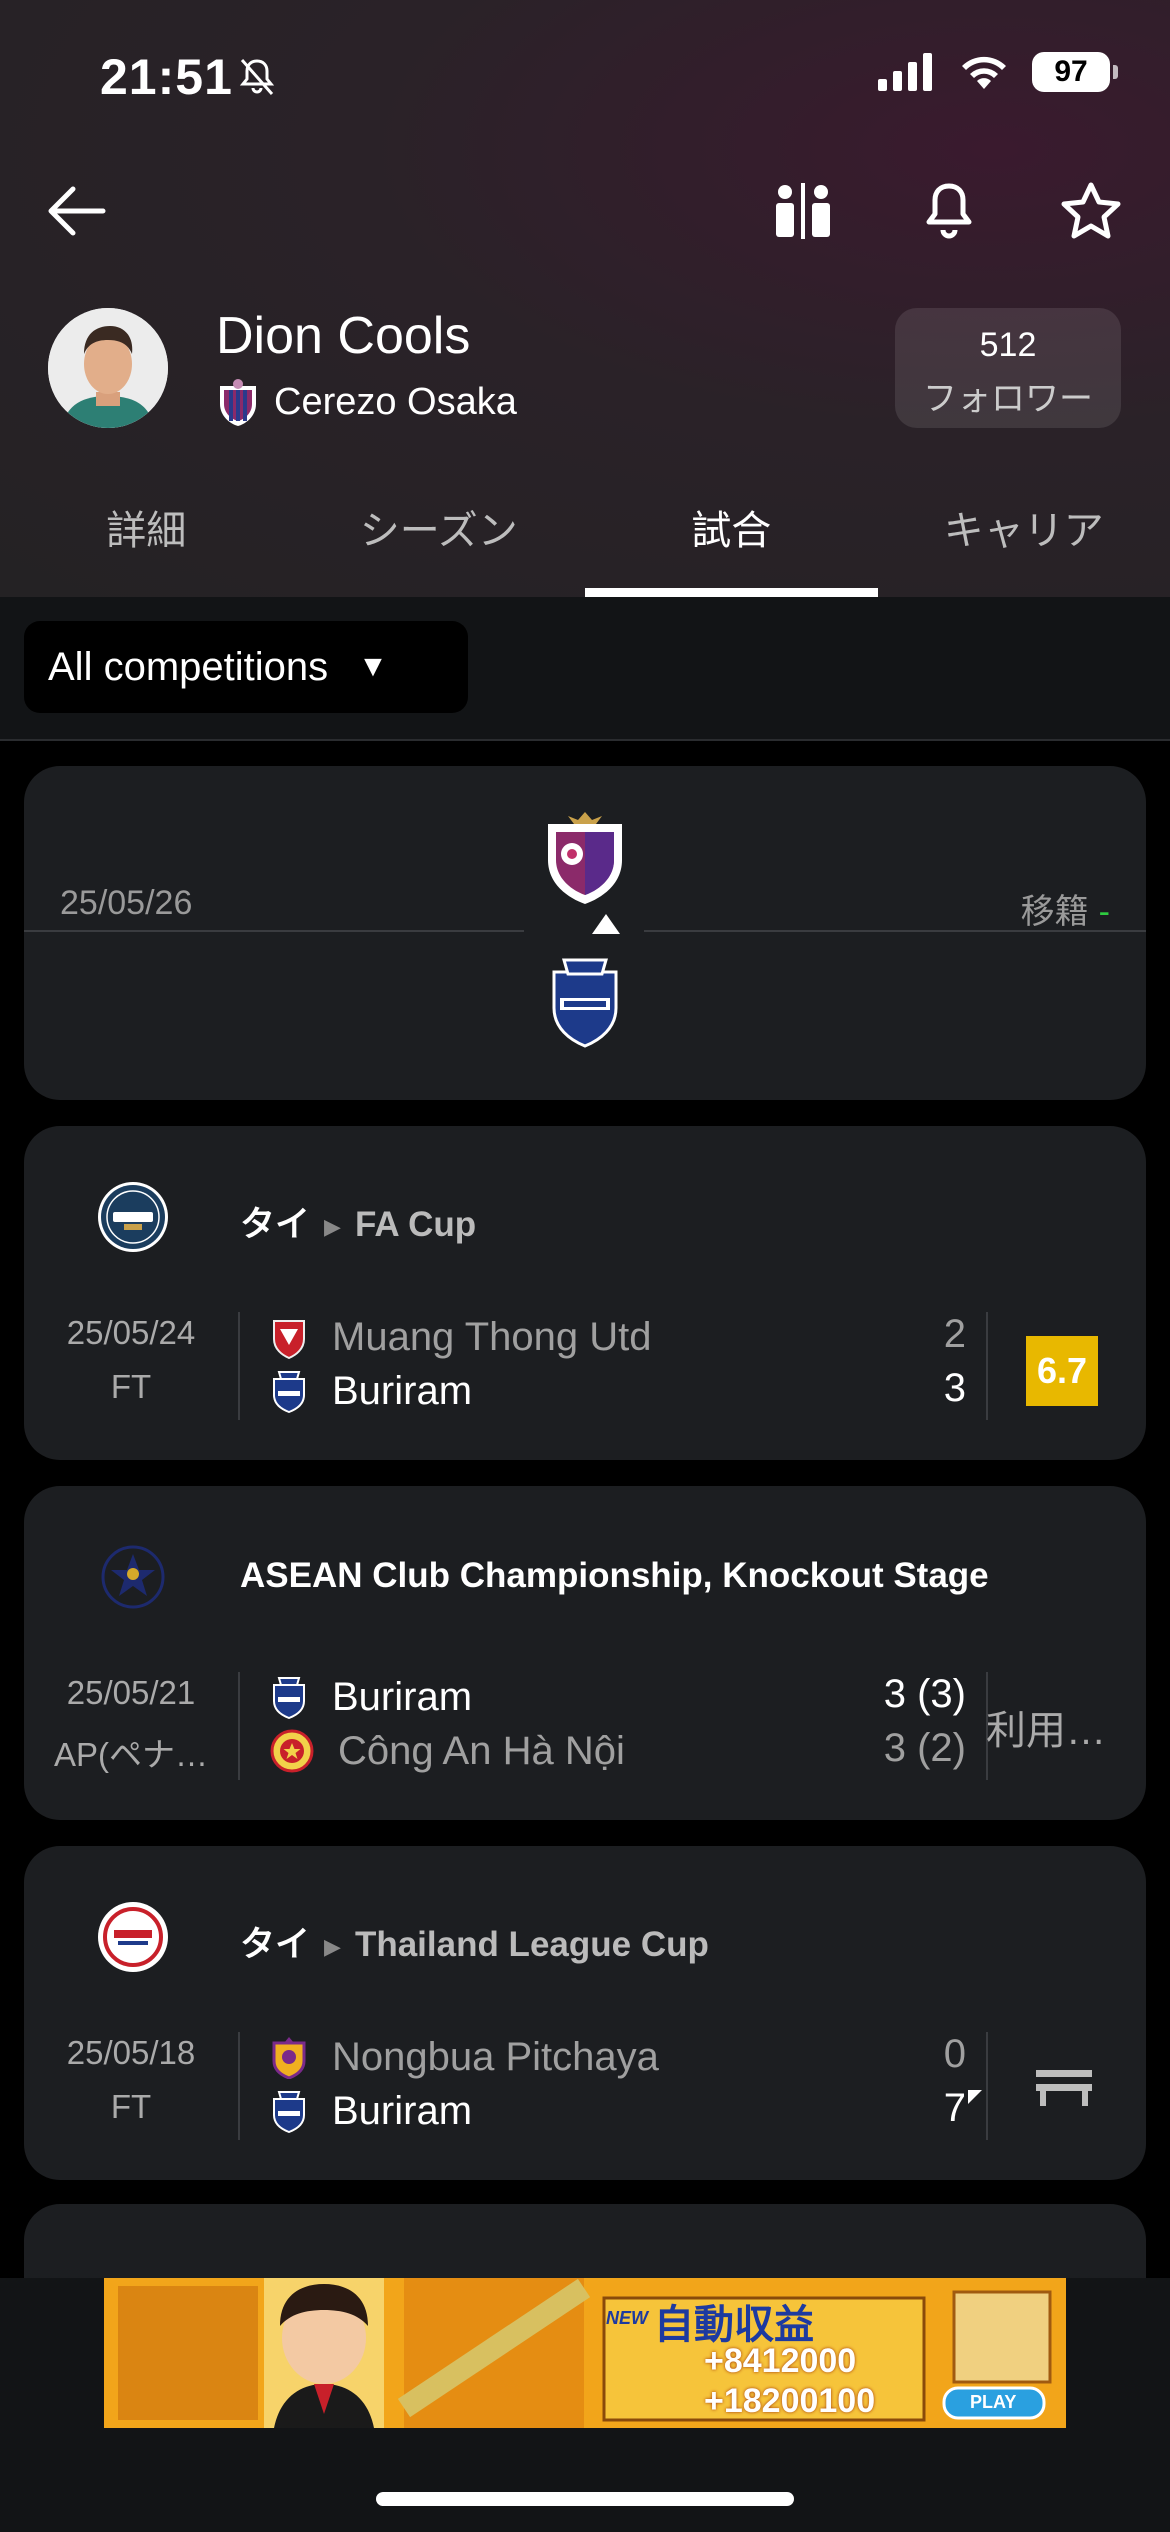 The image size is (1170, 2532). I want to click on away-score: 3, so click(954, 1388).